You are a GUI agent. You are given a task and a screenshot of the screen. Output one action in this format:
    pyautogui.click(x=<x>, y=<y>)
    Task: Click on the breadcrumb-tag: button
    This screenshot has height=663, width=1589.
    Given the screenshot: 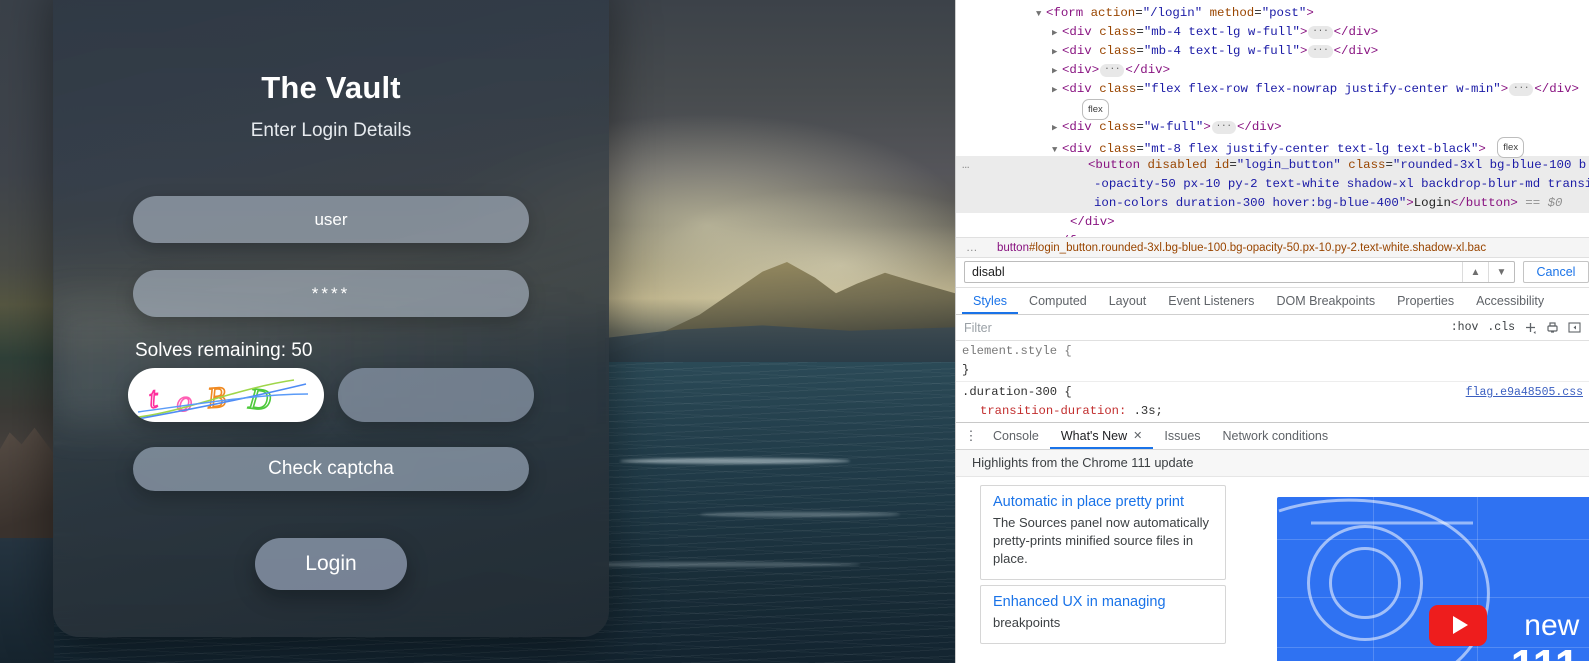 What is the action you would take?
    pyautogui.click(x=1013, y=247)
    